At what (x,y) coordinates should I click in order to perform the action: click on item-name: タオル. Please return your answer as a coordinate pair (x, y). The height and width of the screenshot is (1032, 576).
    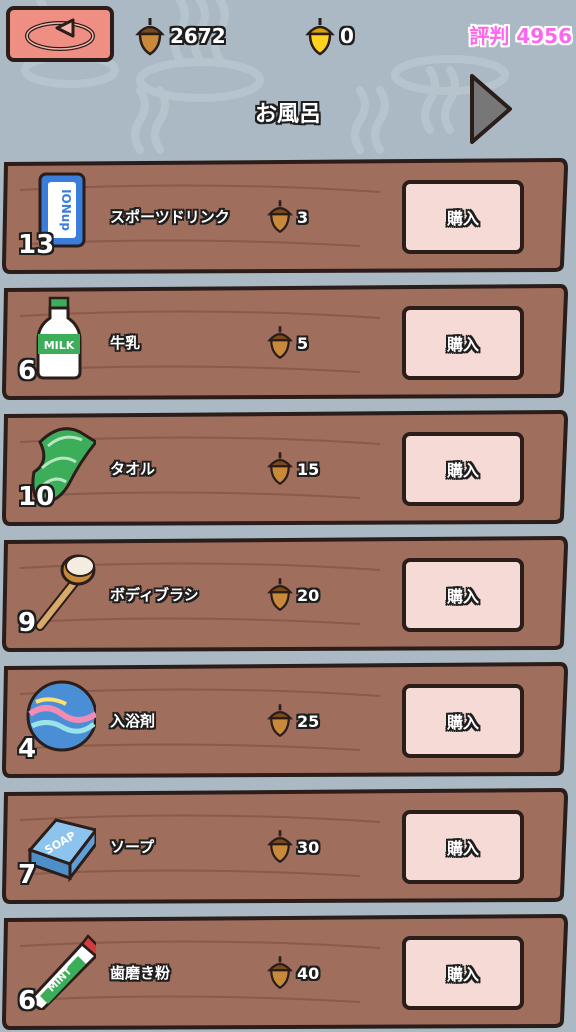
    Looking at the image, I should click on (133, 469).